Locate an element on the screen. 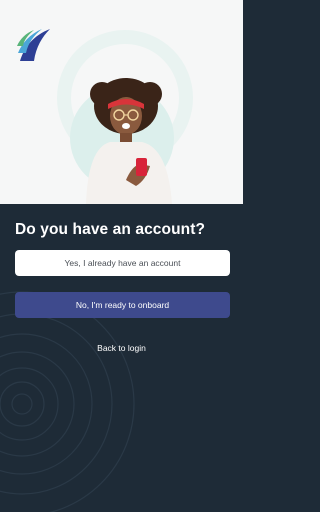 The height and width of the screenshot is (512, 320). back-to-login-link: Back to login is located at coordinates (121, 348).